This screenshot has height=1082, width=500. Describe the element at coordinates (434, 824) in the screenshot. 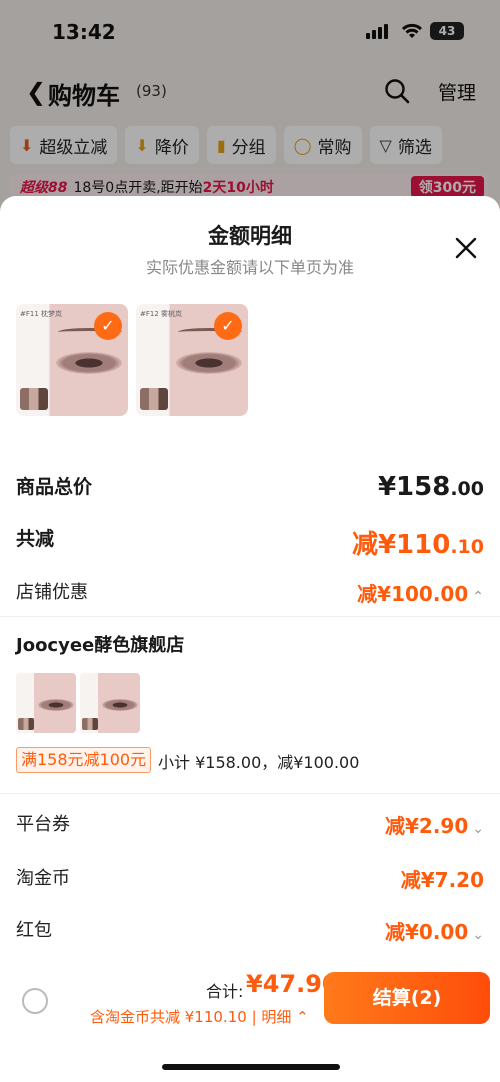

I see `platform-coupon-value: 减¥2.90 ⌄` at that location.